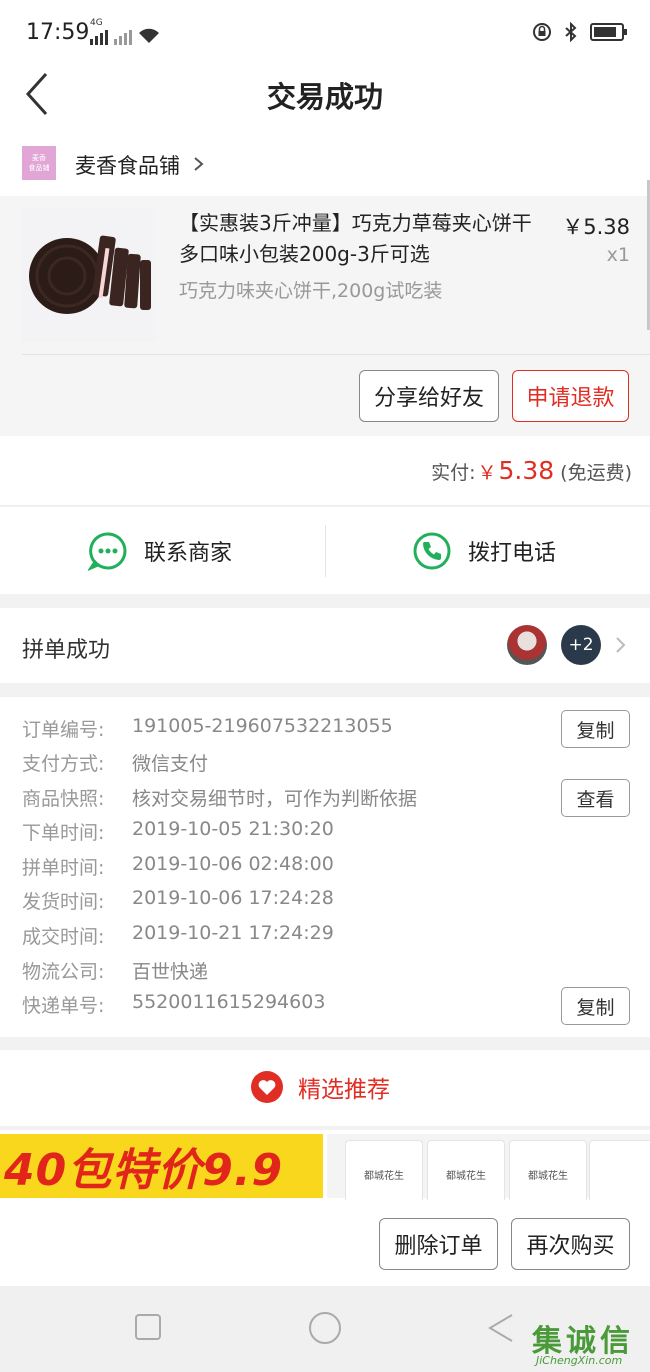 Image resolution: width=650 pixels, height=1372 pixels. I want to click on contact-merchant-button: 联系商家, so click(160, 550).